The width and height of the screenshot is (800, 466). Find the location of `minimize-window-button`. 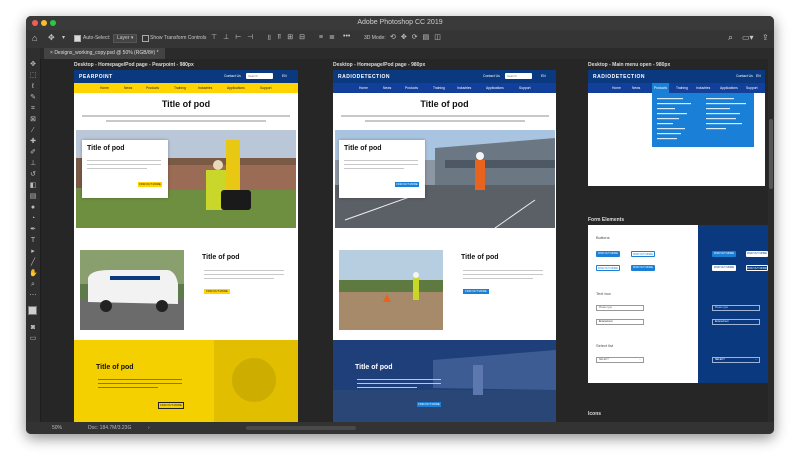

minimize-window-button is located at coordinates (44, 23).